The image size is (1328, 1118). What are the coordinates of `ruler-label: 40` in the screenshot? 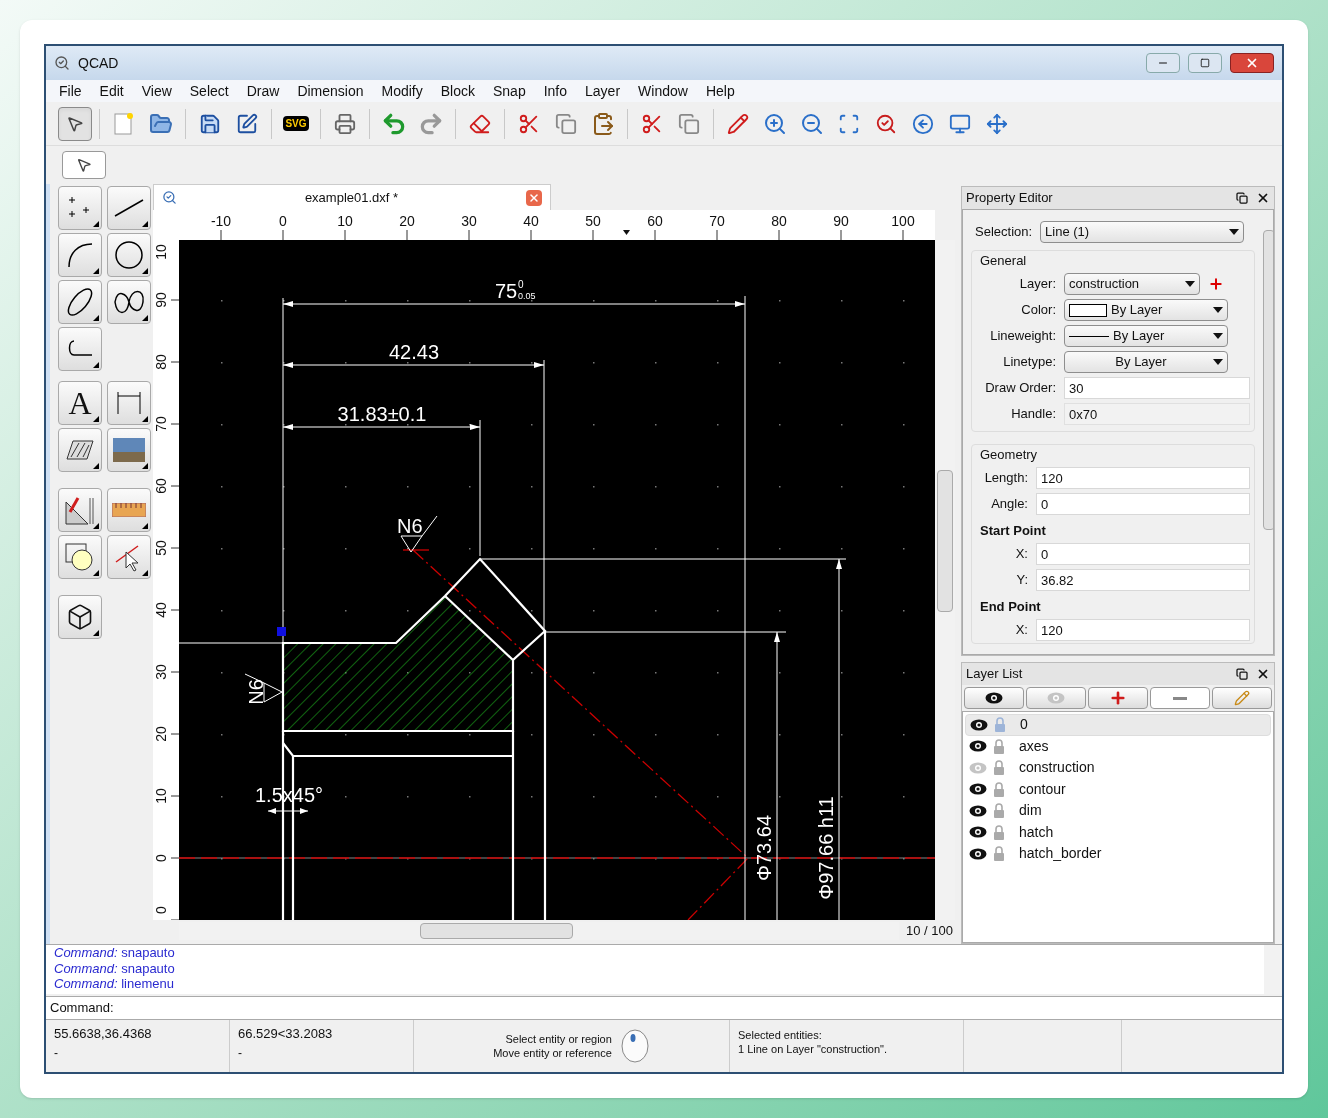 It's located at (531, 221).